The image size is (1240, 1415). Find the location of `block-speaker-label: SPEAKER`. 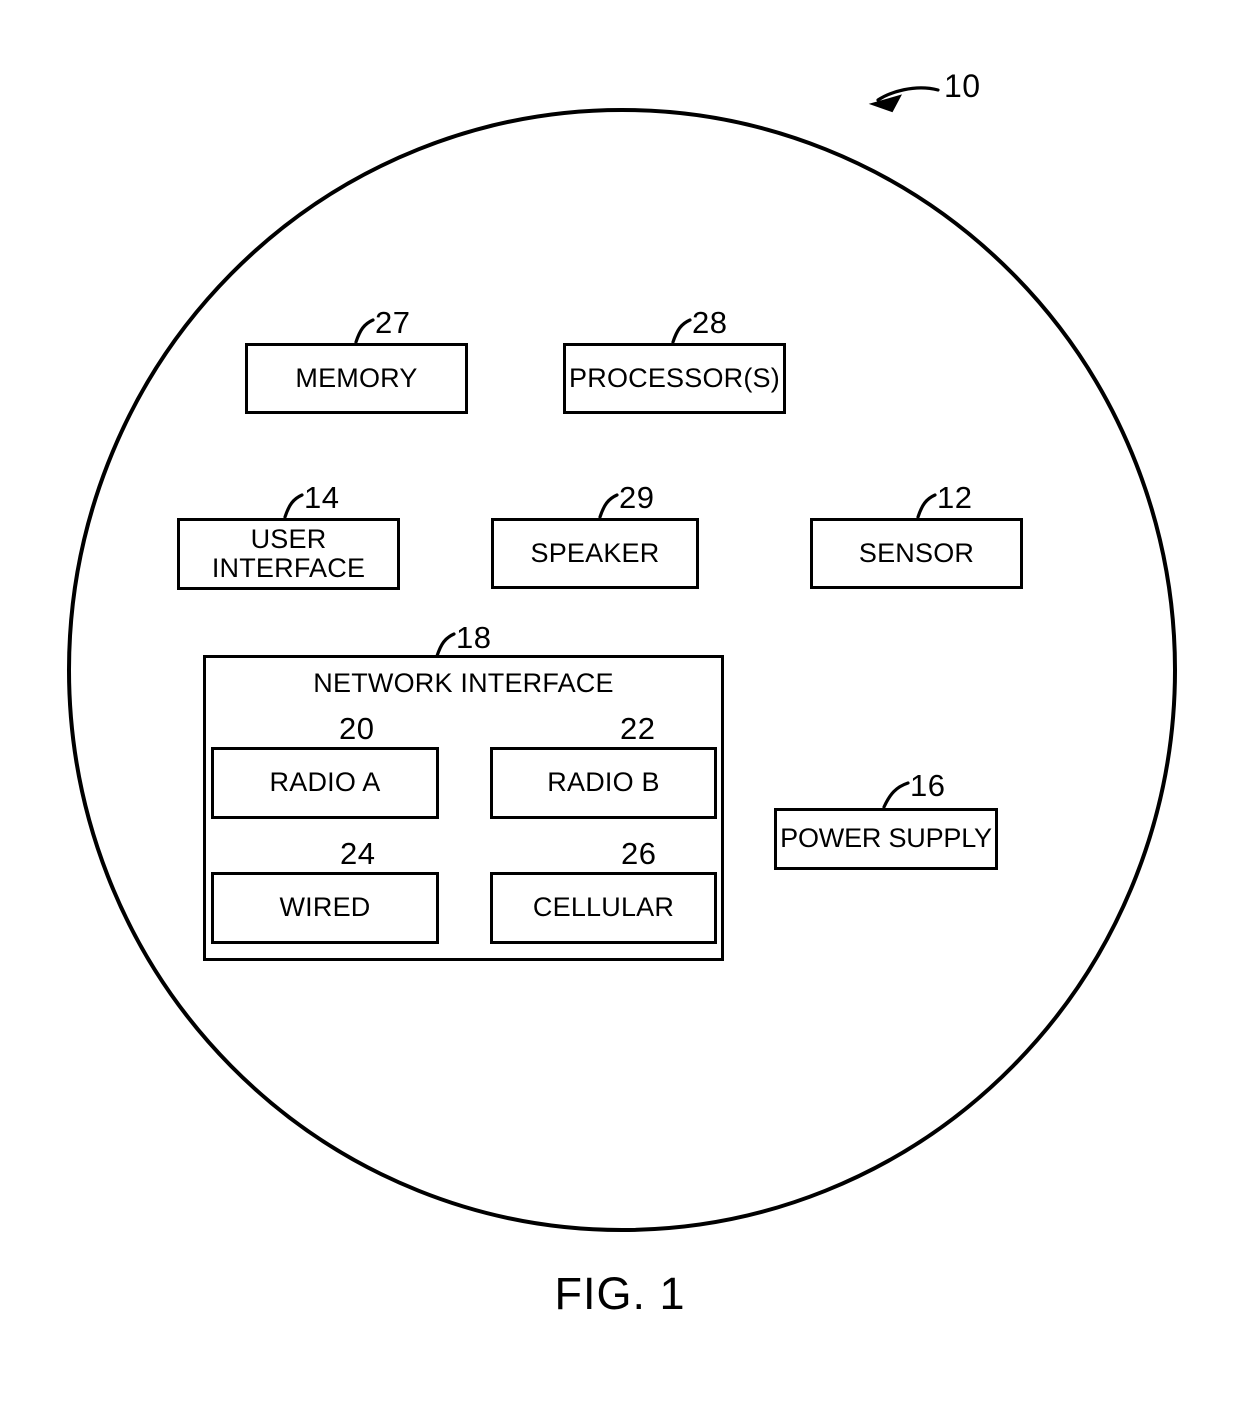

block-speaker-label: SPEAKER is located at coordinates (595, 552).